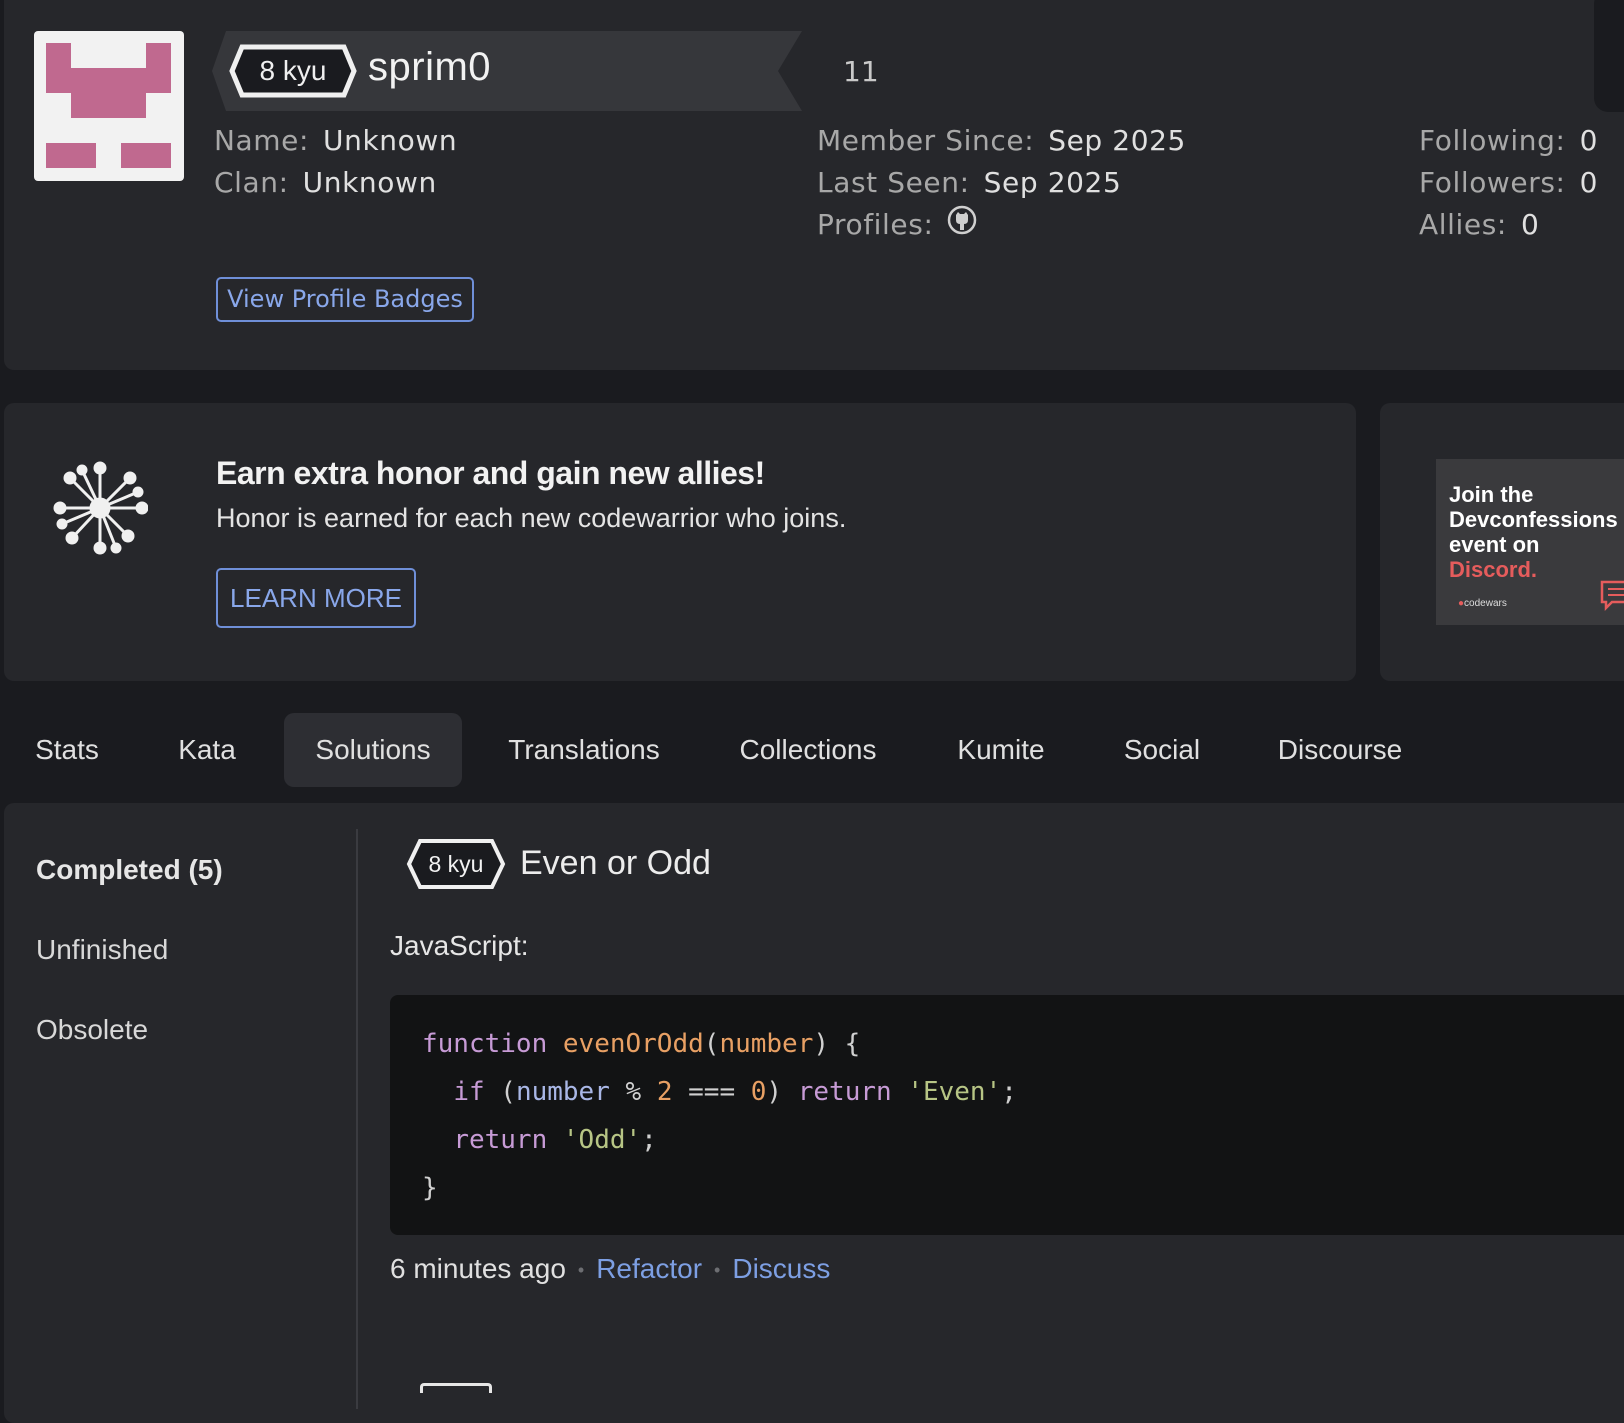 The height and width of the screenshot is (1423, 1624). Describe the element at coordinates (808, 750) in the screenshot. I see `tab-collections: Collections` at that location.